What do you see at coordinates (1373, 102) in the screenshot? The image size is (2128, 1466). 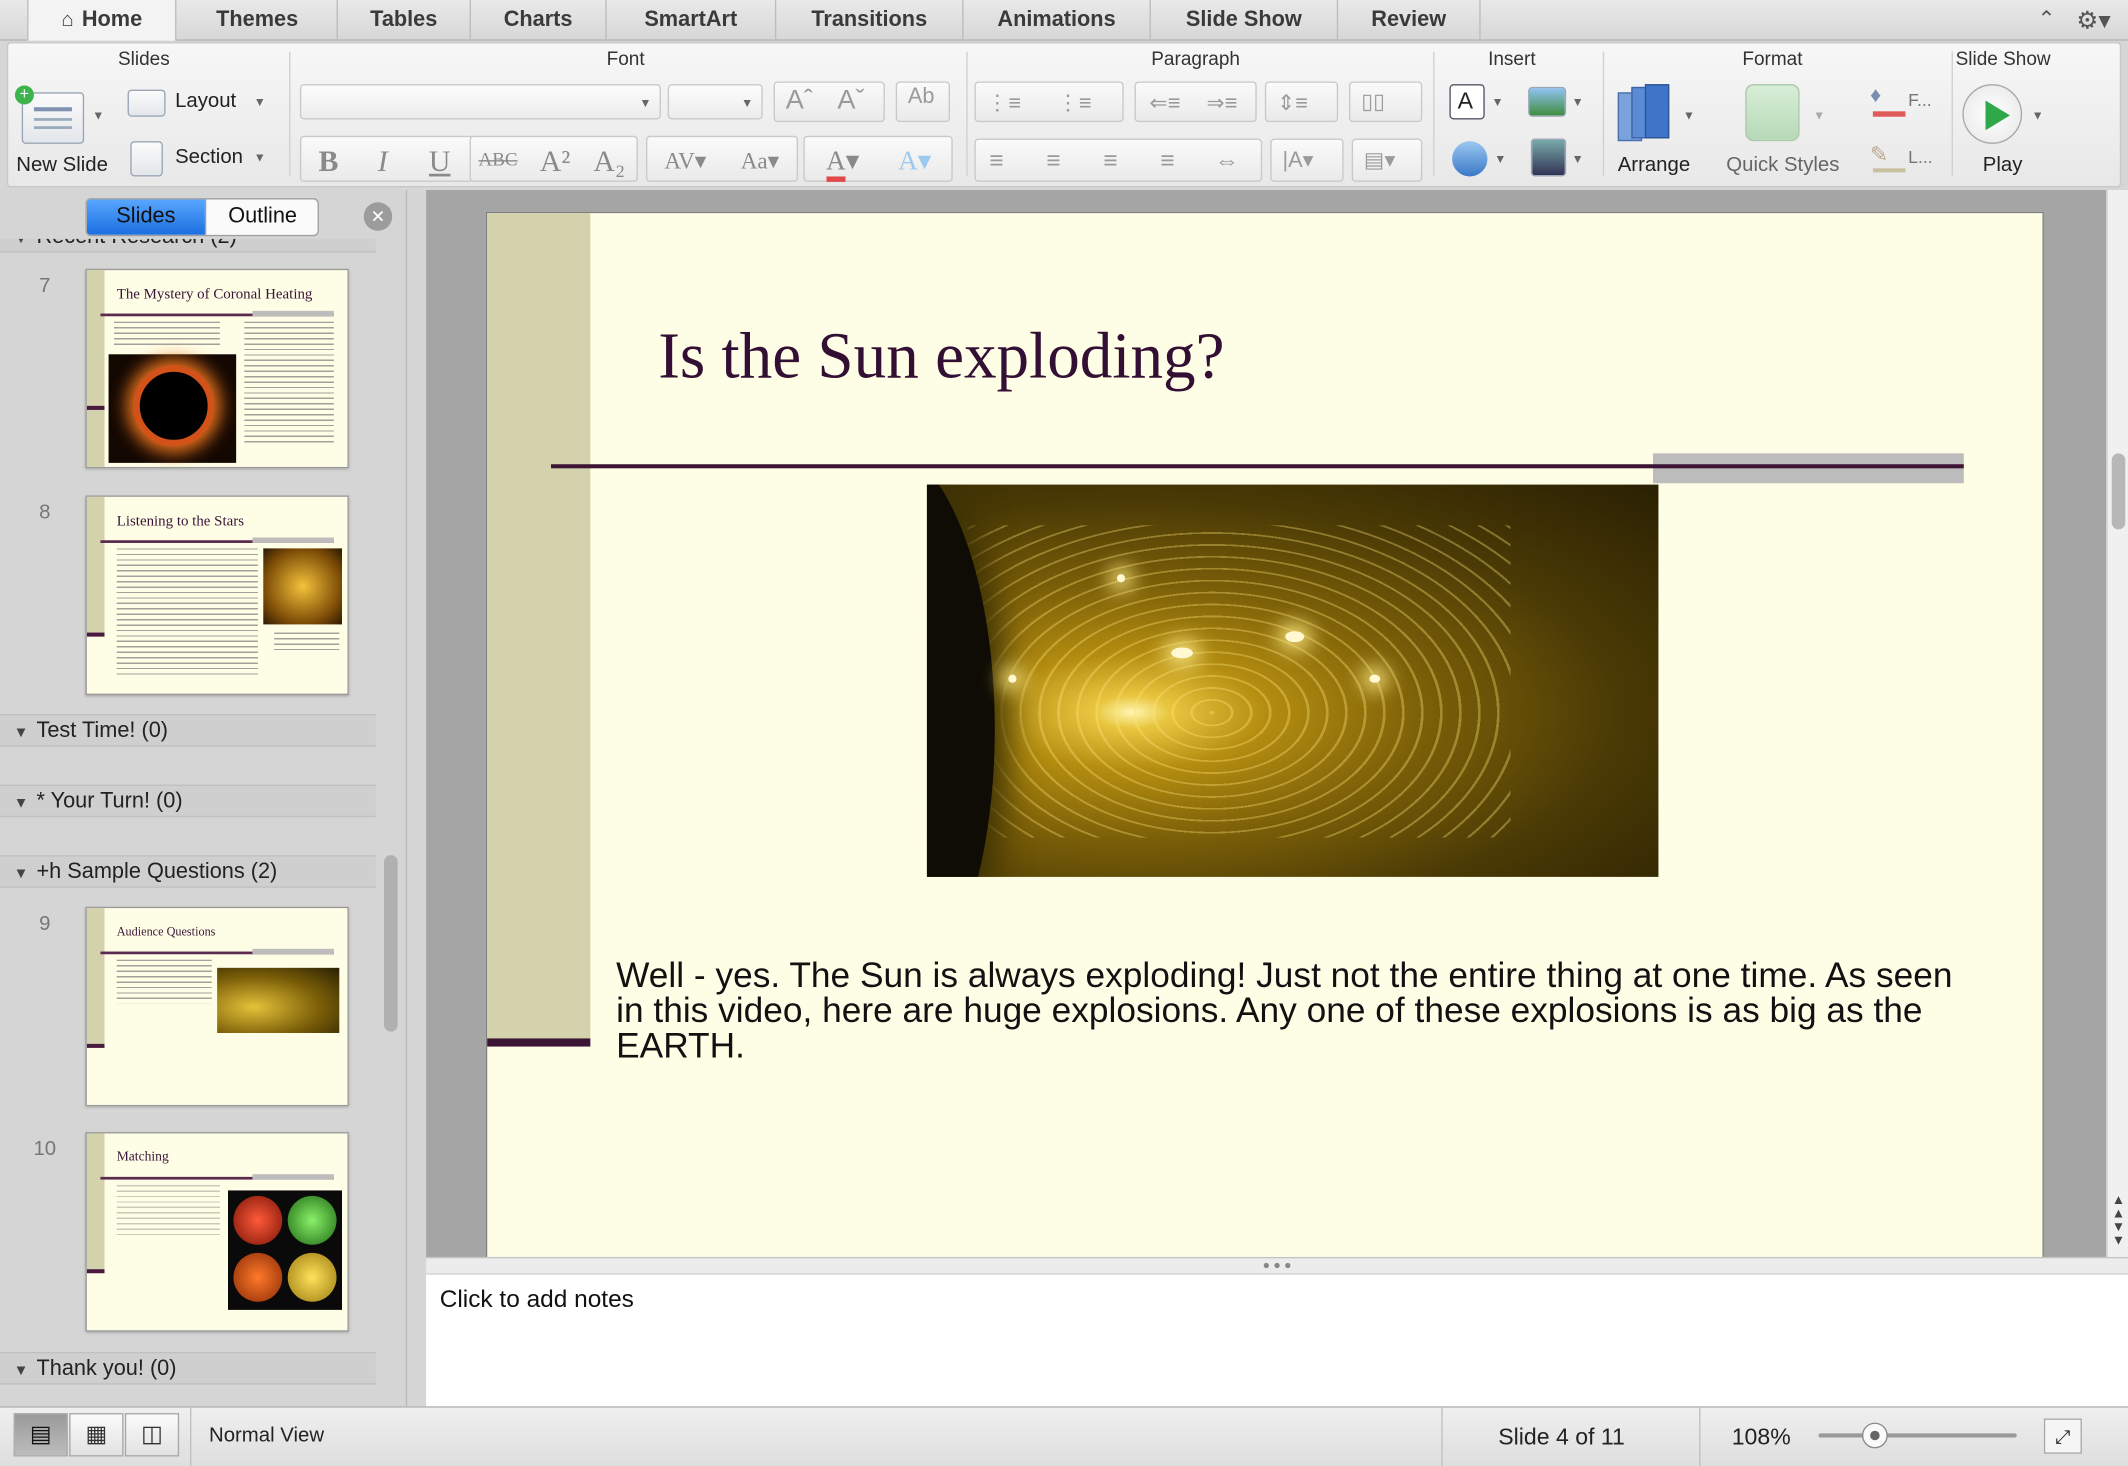 I see `columns-icon: ▯▯` at bounding box center [1373, 102].